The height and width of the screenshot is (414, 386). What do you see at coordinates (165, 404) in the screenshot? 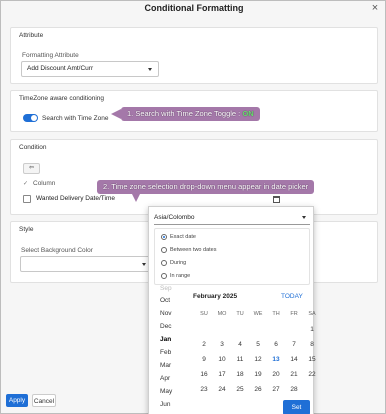
I see `month-item: Jun` at bounding box center [165, 404].